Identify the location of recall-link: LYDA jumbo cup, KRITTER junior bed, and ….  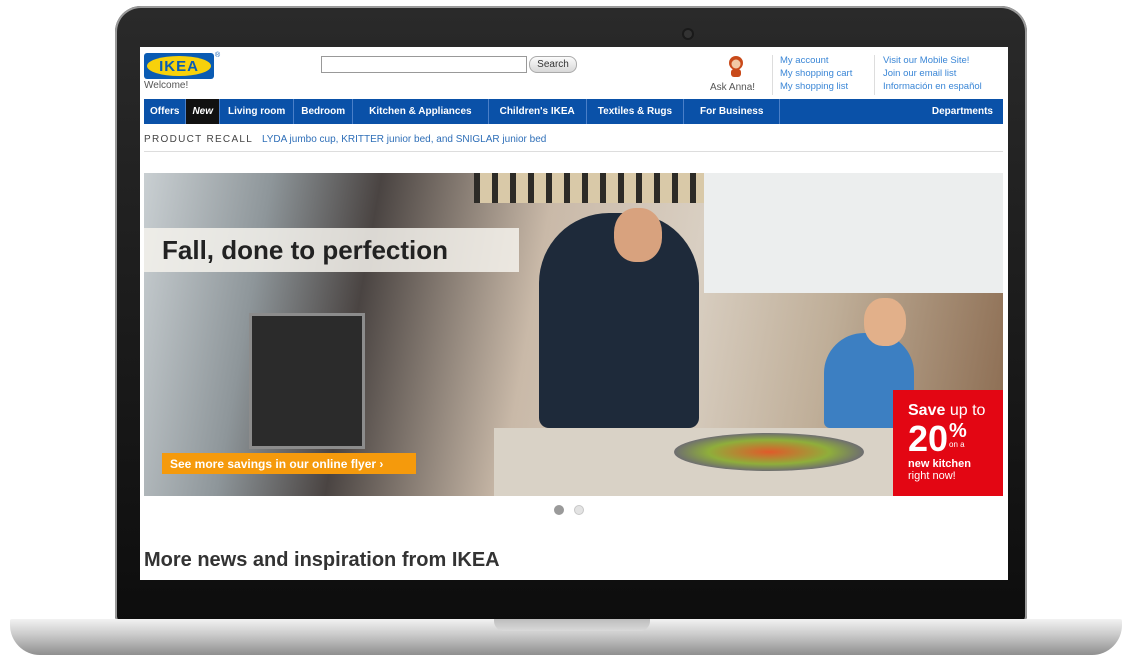
(404, 139).